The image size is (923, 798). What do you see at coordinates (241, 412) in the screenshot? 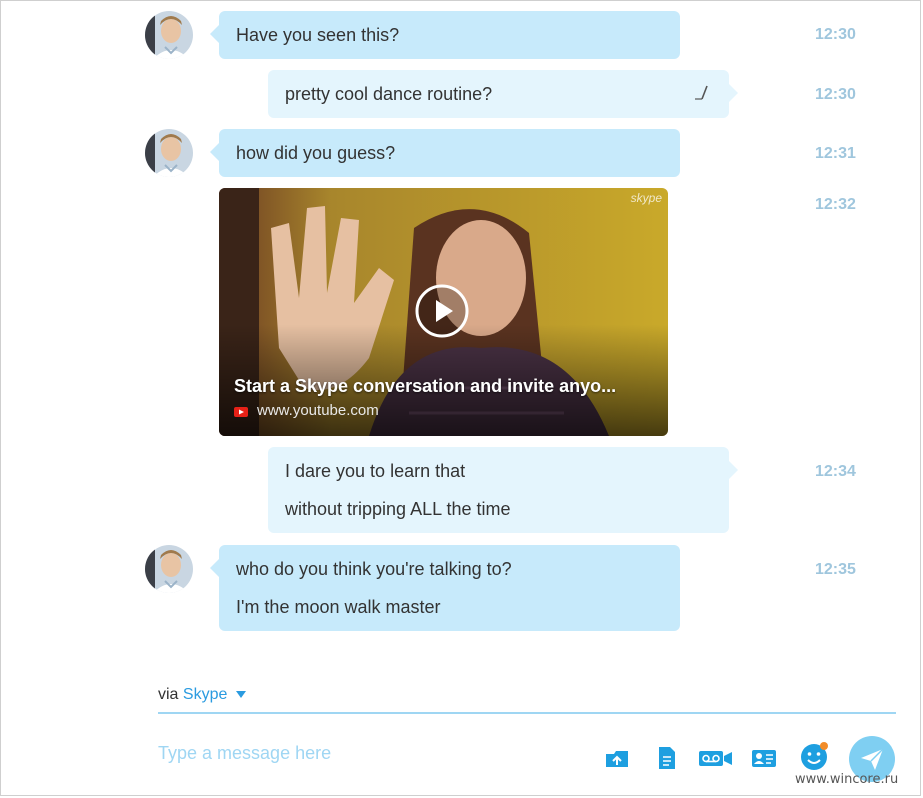
I see `youtube-icon` at bounding box center [241, 412].